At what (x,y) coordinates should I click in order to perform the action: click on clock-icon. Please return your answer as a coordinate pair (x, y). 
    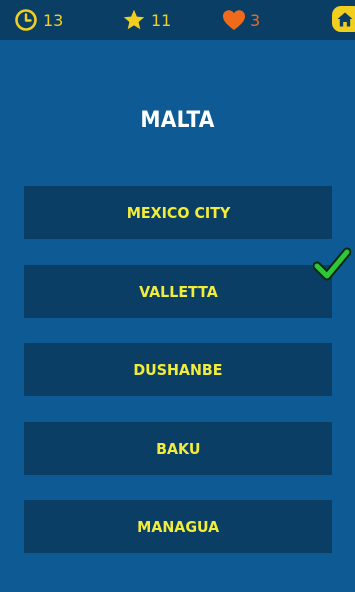
    Looking at the image, I should click on (26, 20).